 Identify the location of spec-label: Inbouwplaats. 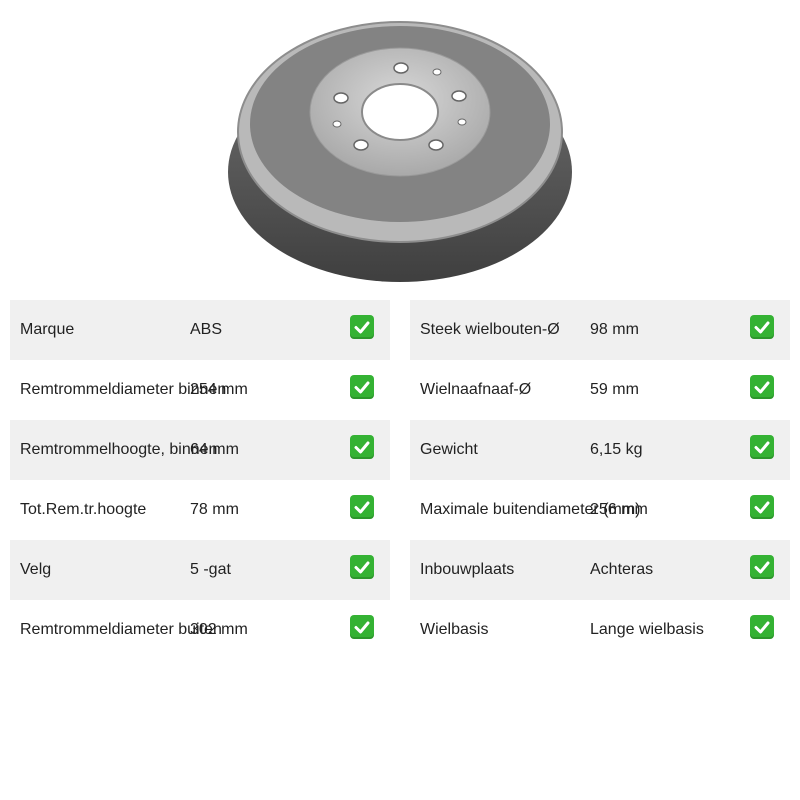
(467, 569).